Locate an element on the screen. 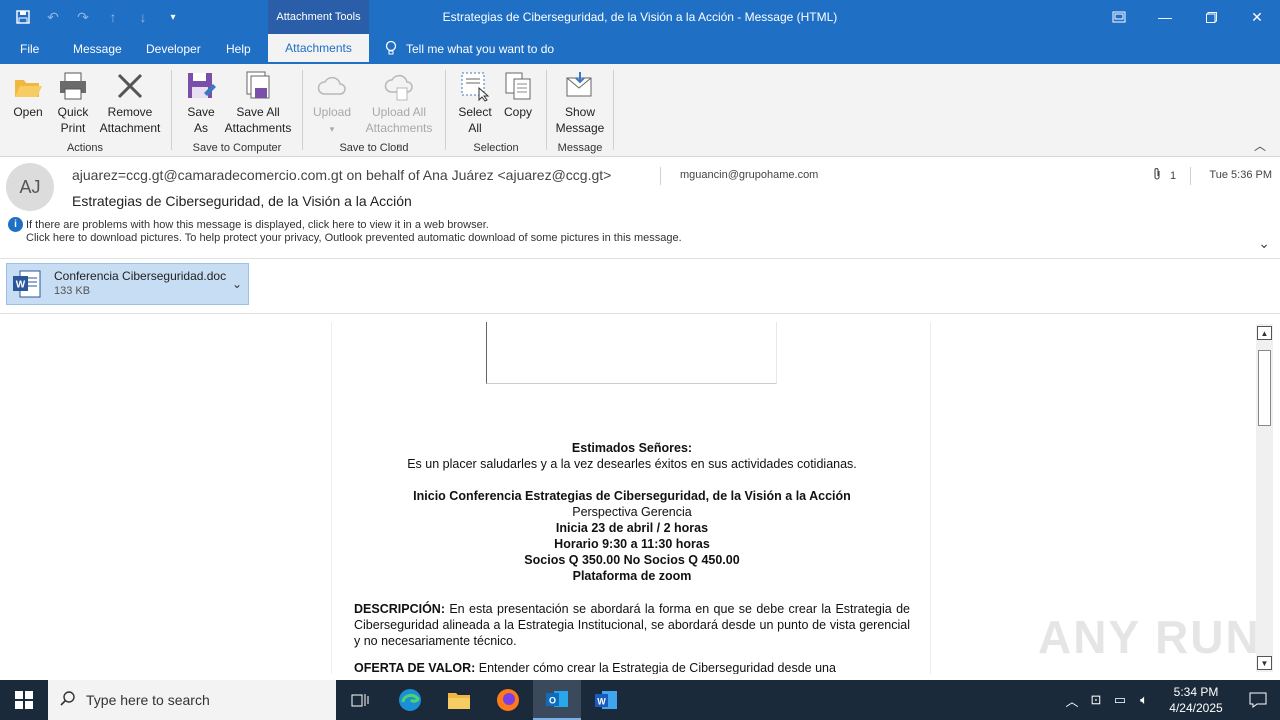 The width and height of the screenshot is (1280, 720). tab-help: Help is located at coordinates (238, 49).